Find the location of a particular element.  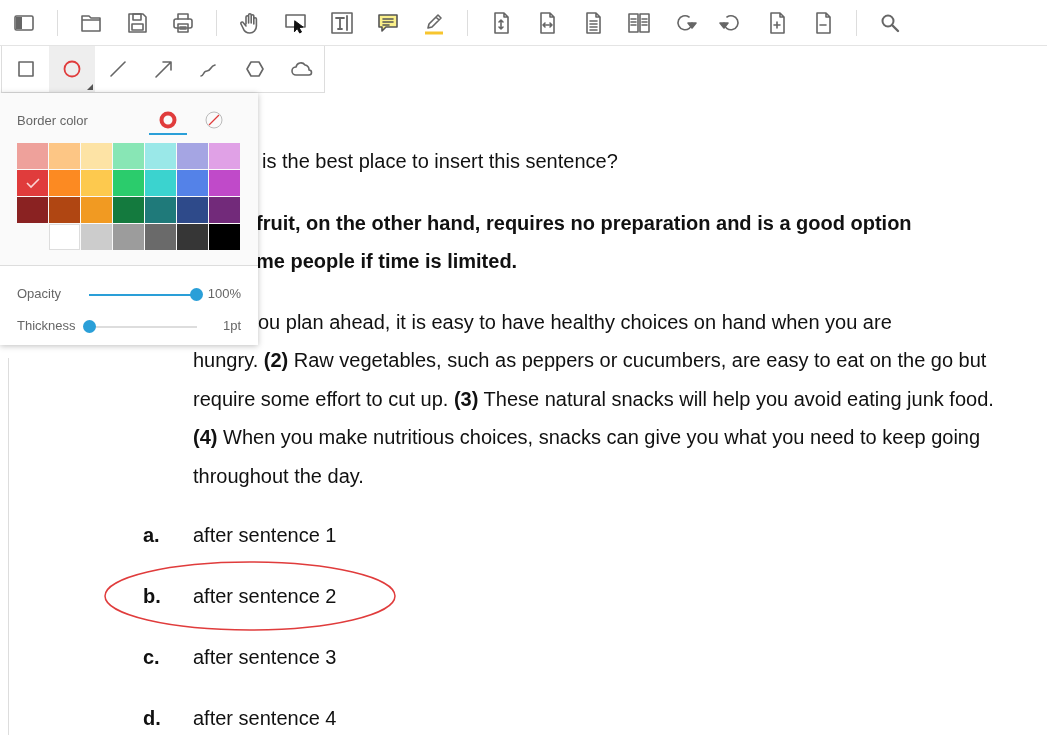

checkmark-icon is located at coordinates (32, 183).